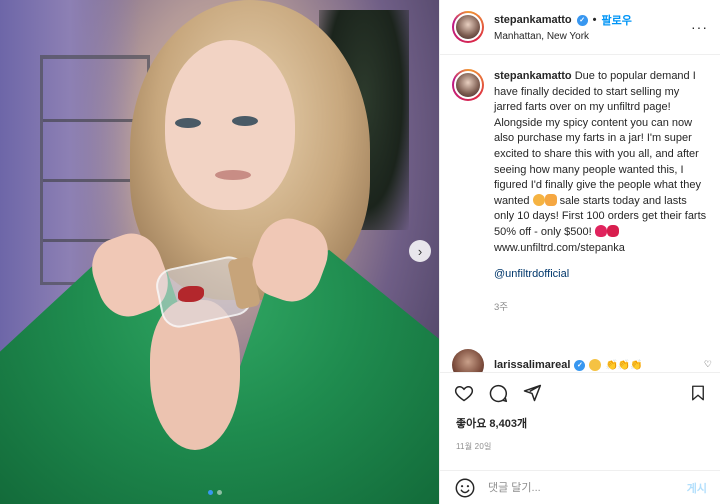 The height and width of the screenshot is (504, 720). Describe the element at coordinates (468, 27) in the screenshot. I see `avatar` at that location.